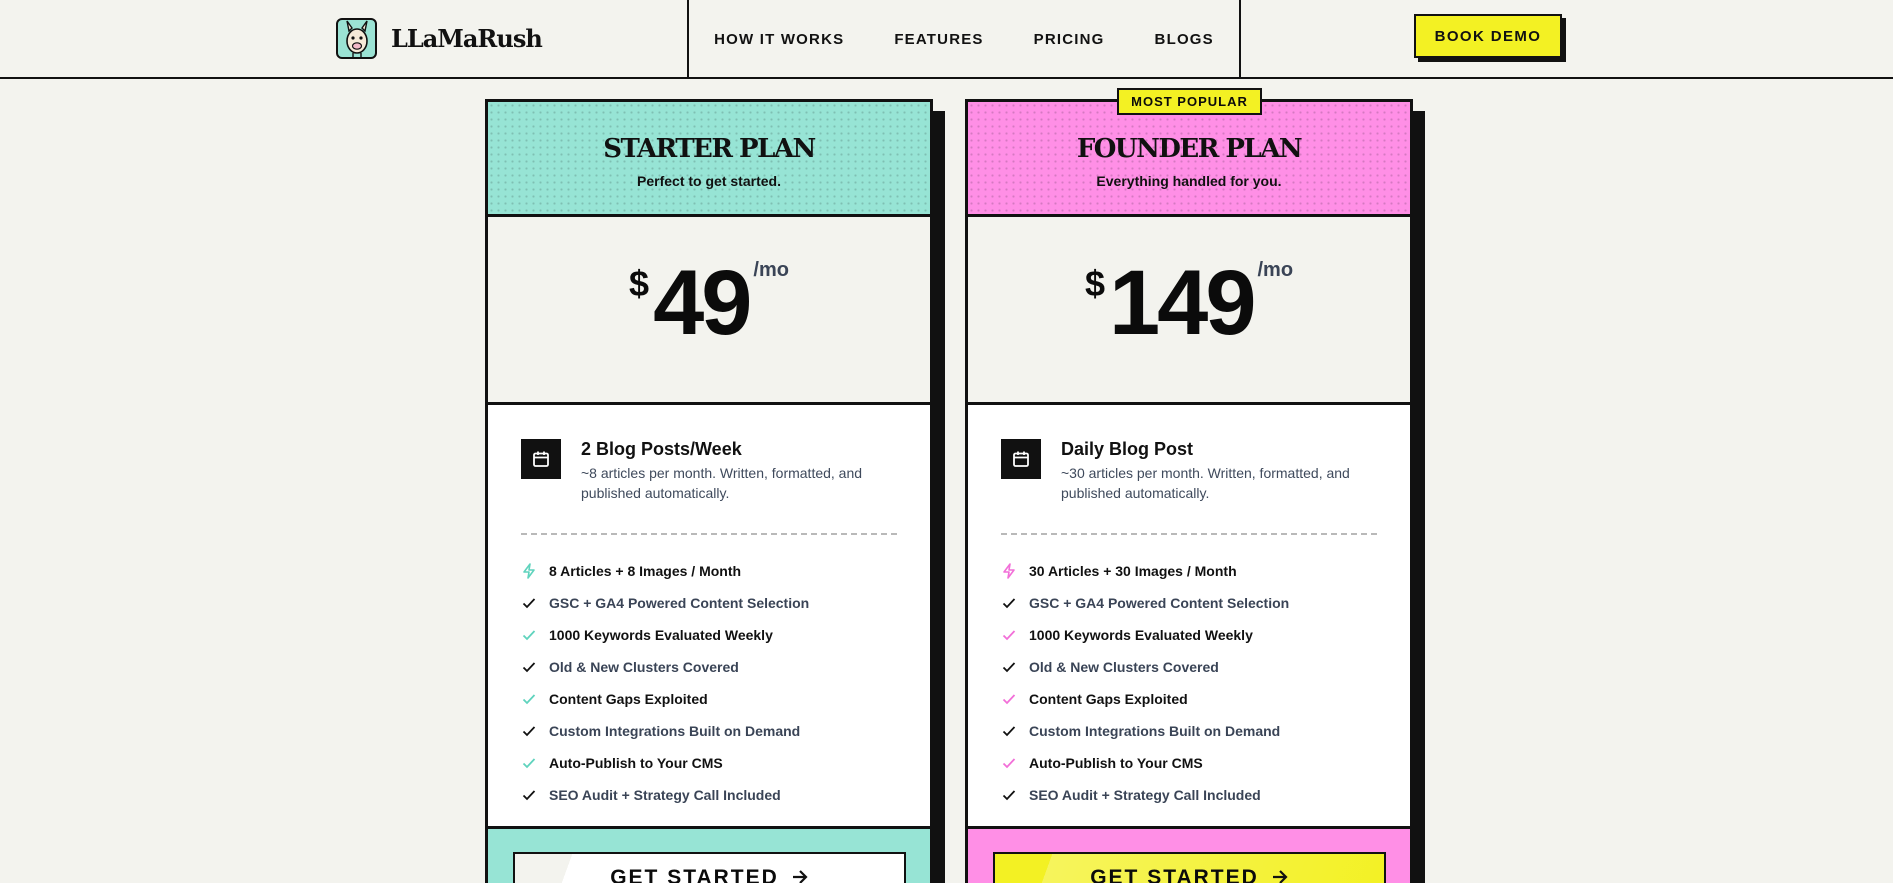 Image resolution: width=1893 pixels, height=883 pixels. Describe the element at coordinates (938, 39) in the screenshot. I see `nav-features: FEATURES` at that location.